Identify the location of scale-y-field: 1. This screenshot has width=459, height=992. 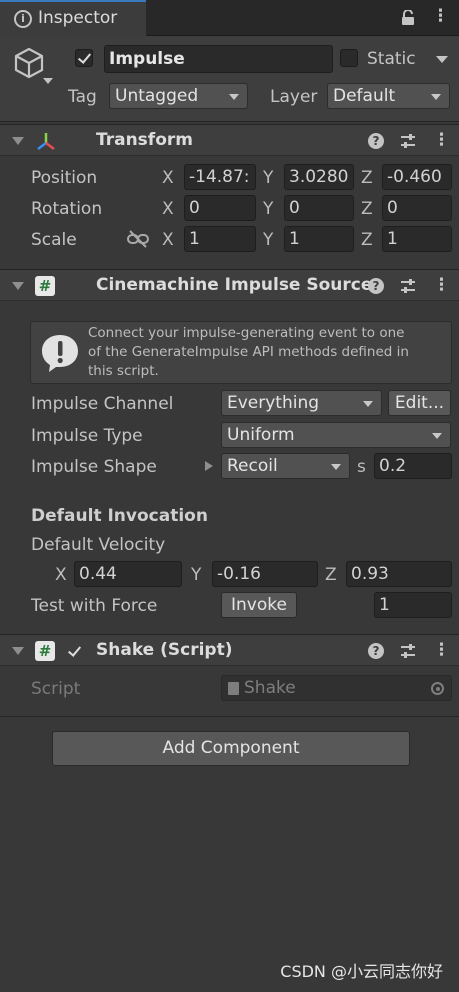
(319, 239).